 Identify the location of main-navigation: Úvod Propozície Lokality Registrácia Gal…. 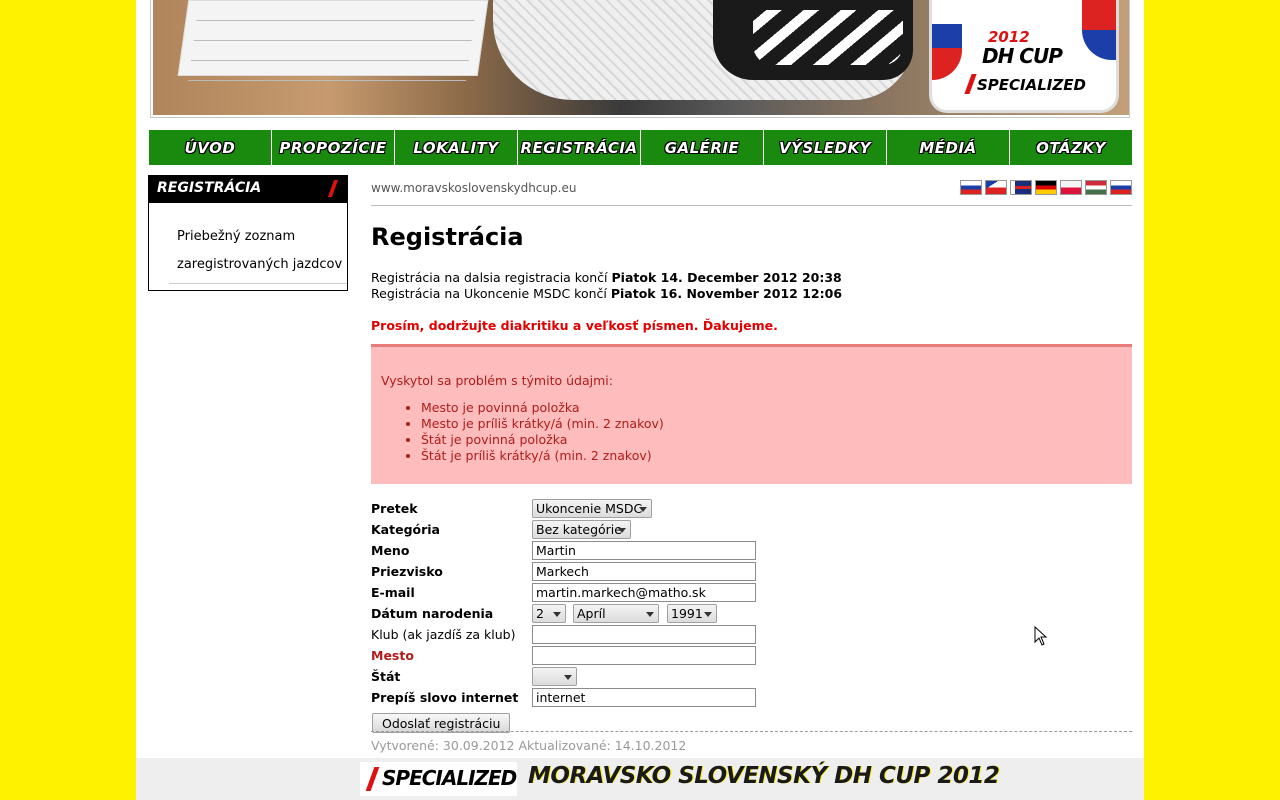
(640, 147).